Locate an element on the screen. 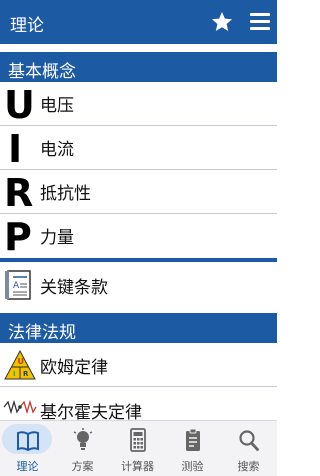  tab-plan: 方案 is located at coordinates (82, 448).